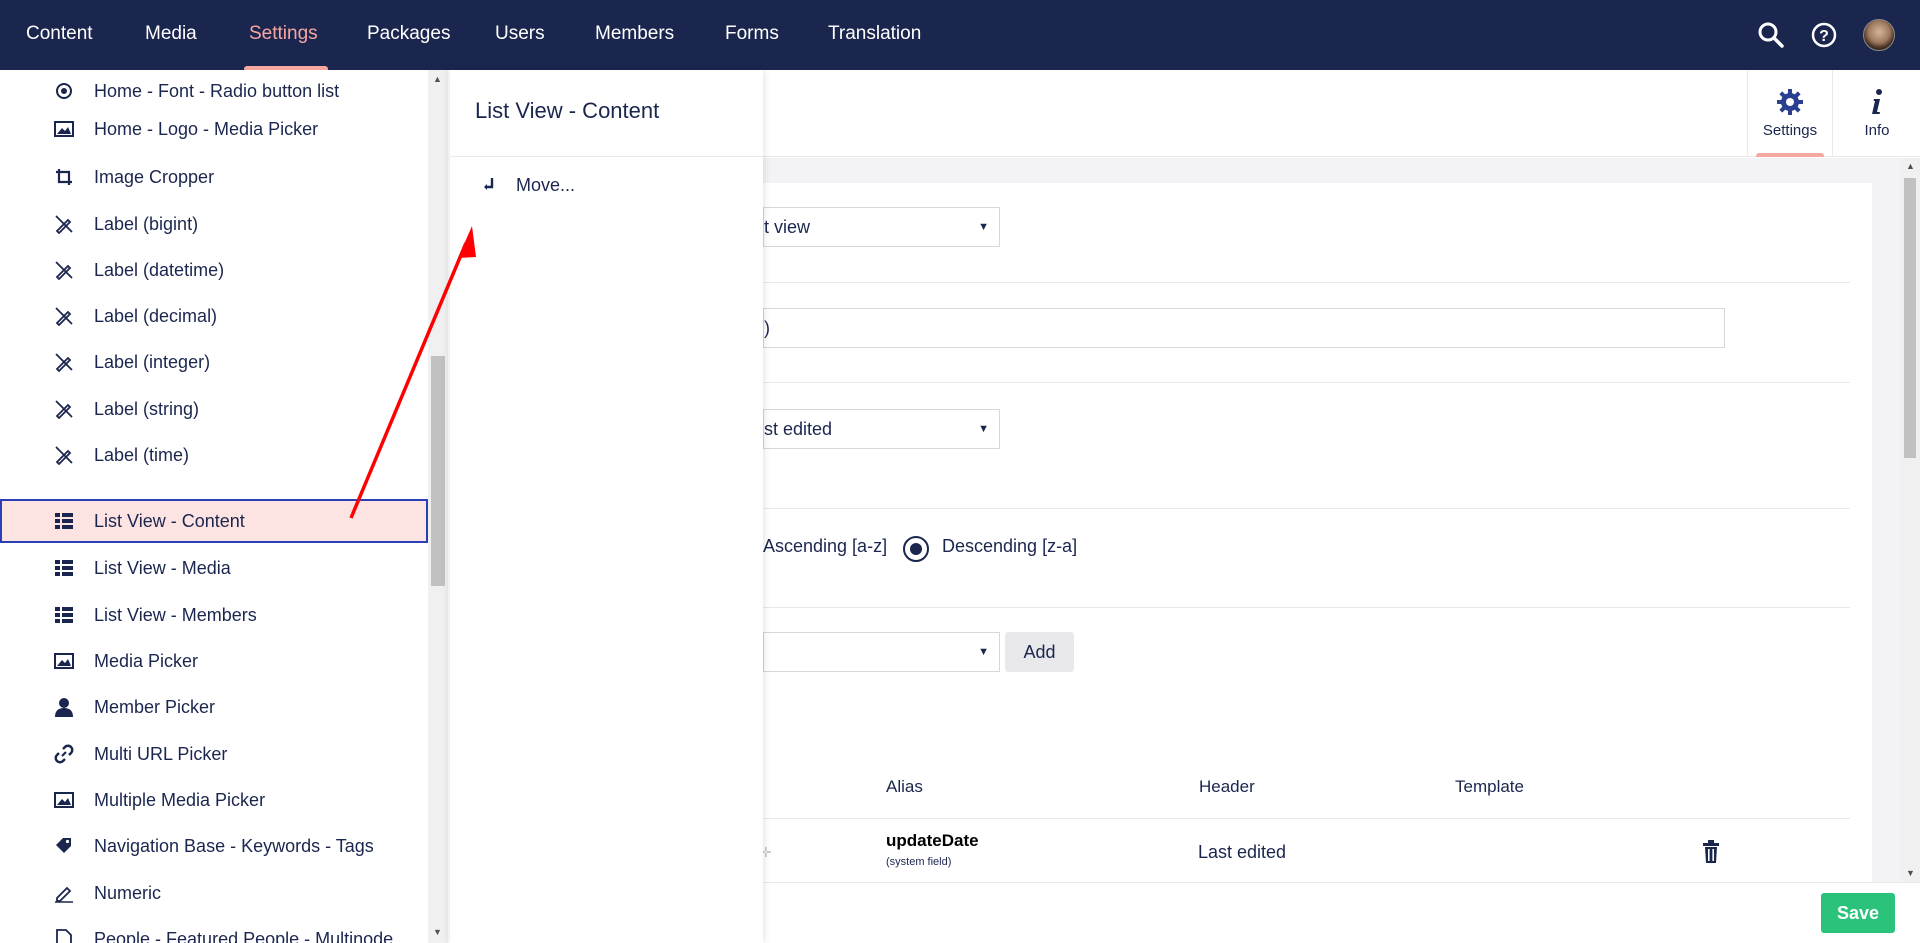  What do you see at coordinates (154, 176) in the screenshot?
I see `tree-item-label: Image Cropper` at bounding box center [154, 176].